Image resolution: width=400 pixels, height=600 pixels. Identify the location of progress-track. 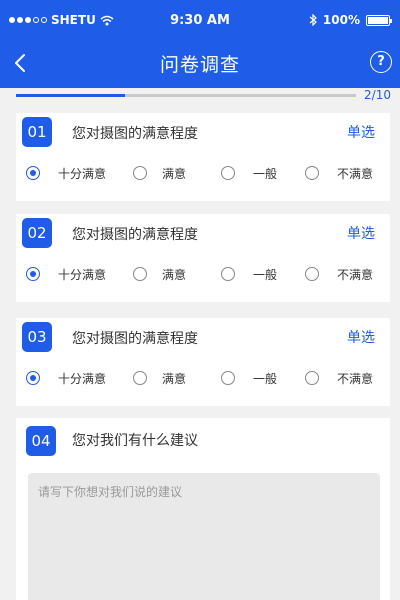
(186, 95).